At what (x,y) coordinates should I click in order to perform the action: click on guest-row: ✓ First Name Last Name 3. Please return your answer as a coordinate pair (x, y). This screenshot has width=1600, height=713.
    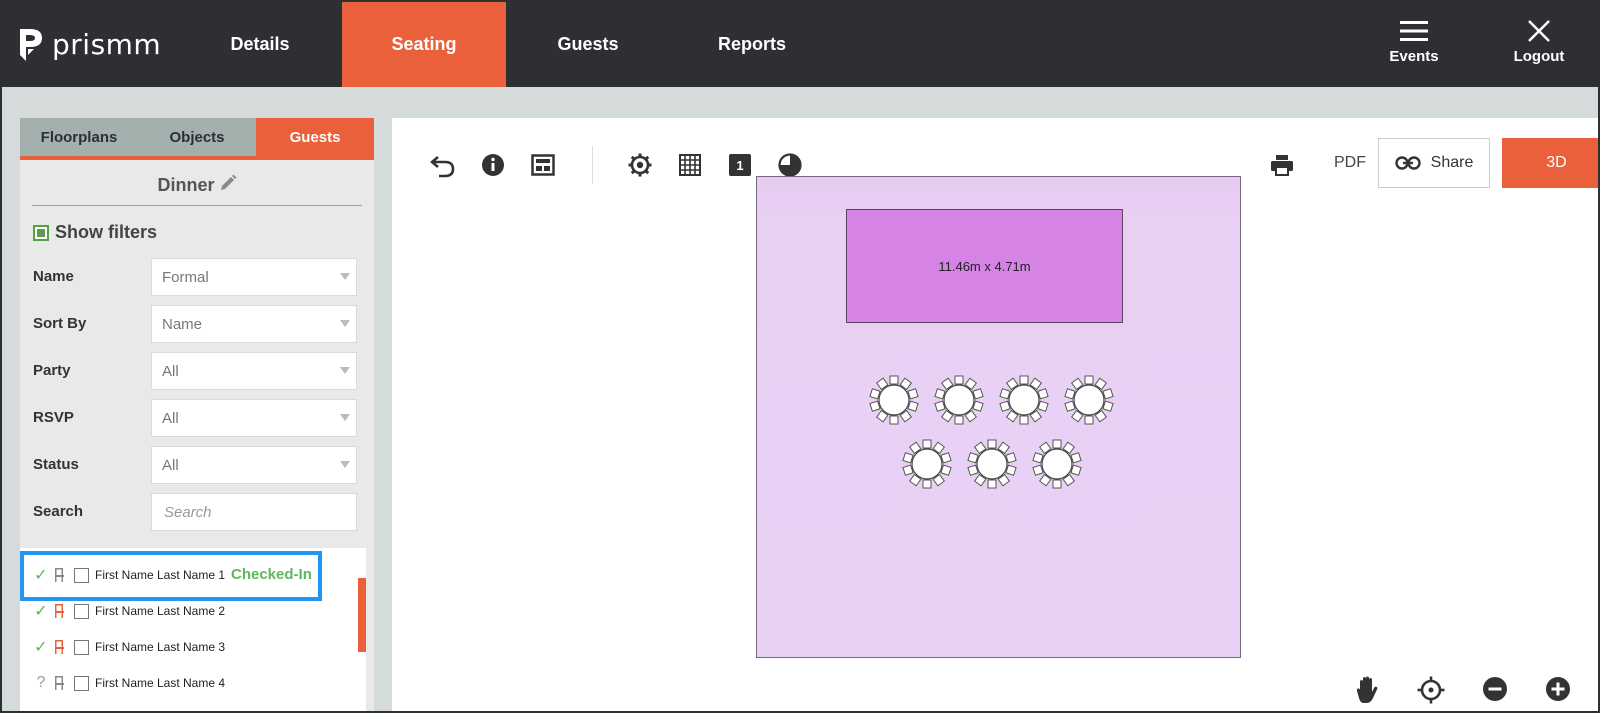
    Looking at the image, I should click on (129, 647).